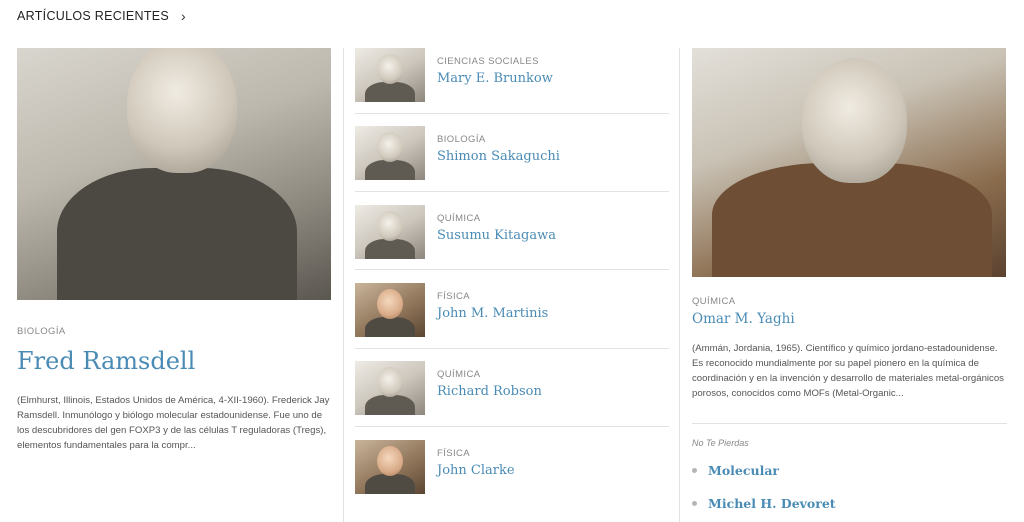  I want to click on featured-name-link: Omar M. Yaghi, so click(849, 319).